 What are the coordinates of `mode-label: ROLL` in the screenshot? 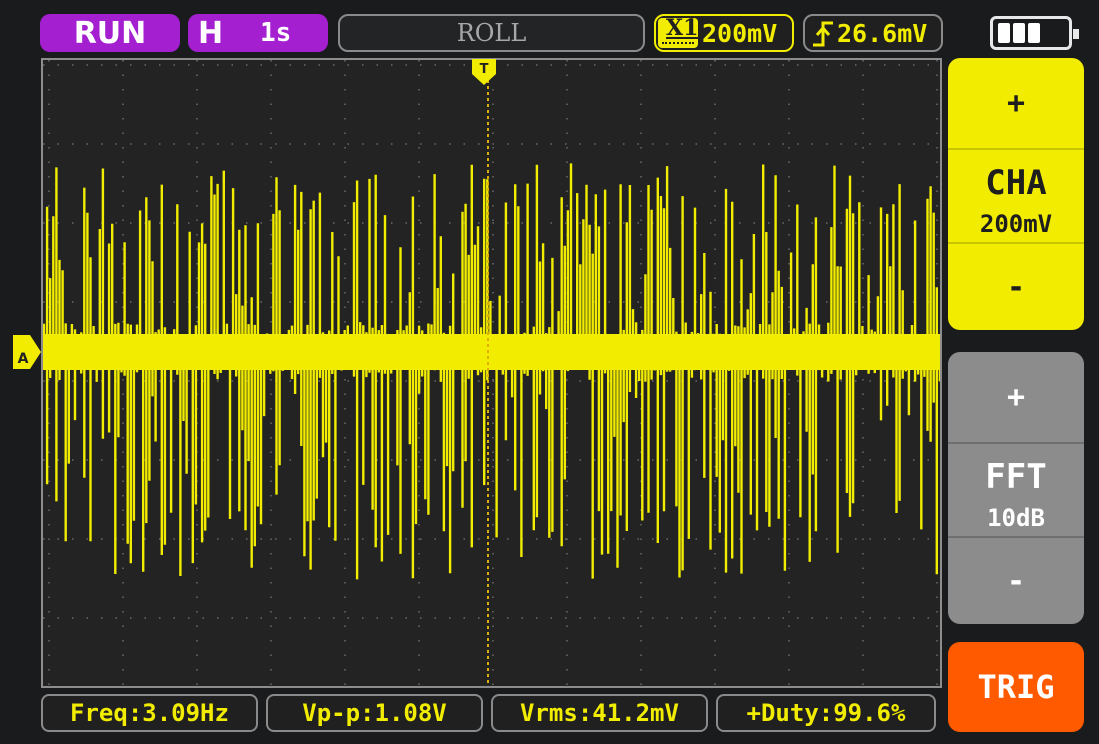 It's located at (491, 33).